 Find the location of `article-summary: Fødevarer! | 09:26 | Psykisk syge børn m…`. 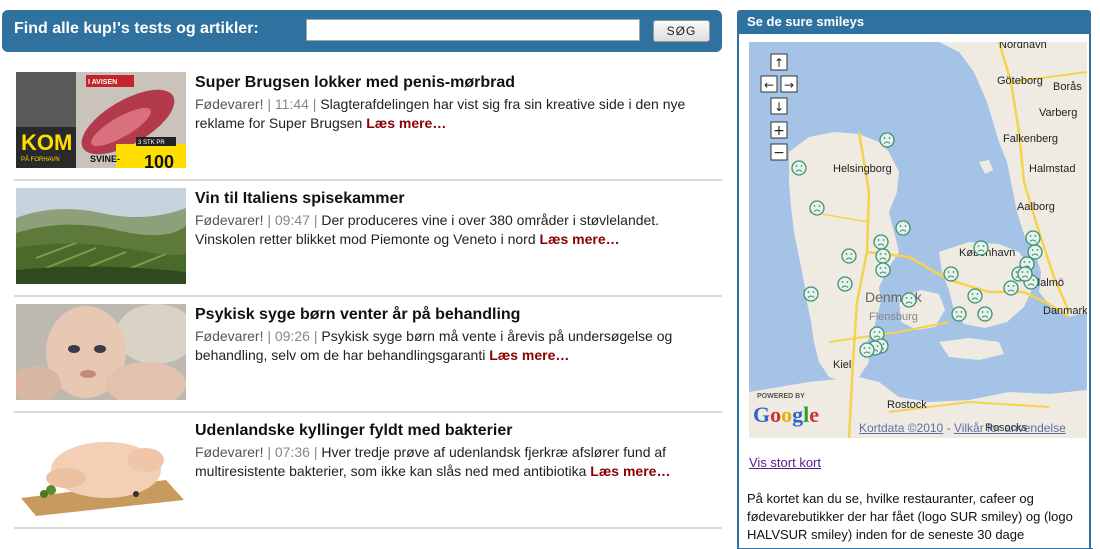

article-summary: Fødevarer! | 09:26 | Psykisk syge børn m… is located at coordinates (434, 345).